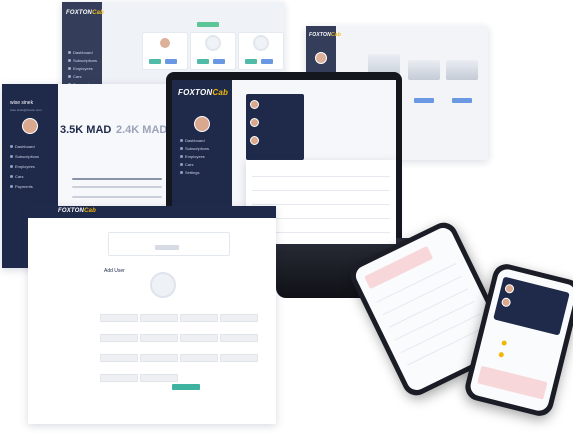 This screenshot has width=573, height=436. What do you see at coordinates (512, 382) in the screenshot?
I see `notification-card` at bounding box center [512, 382].